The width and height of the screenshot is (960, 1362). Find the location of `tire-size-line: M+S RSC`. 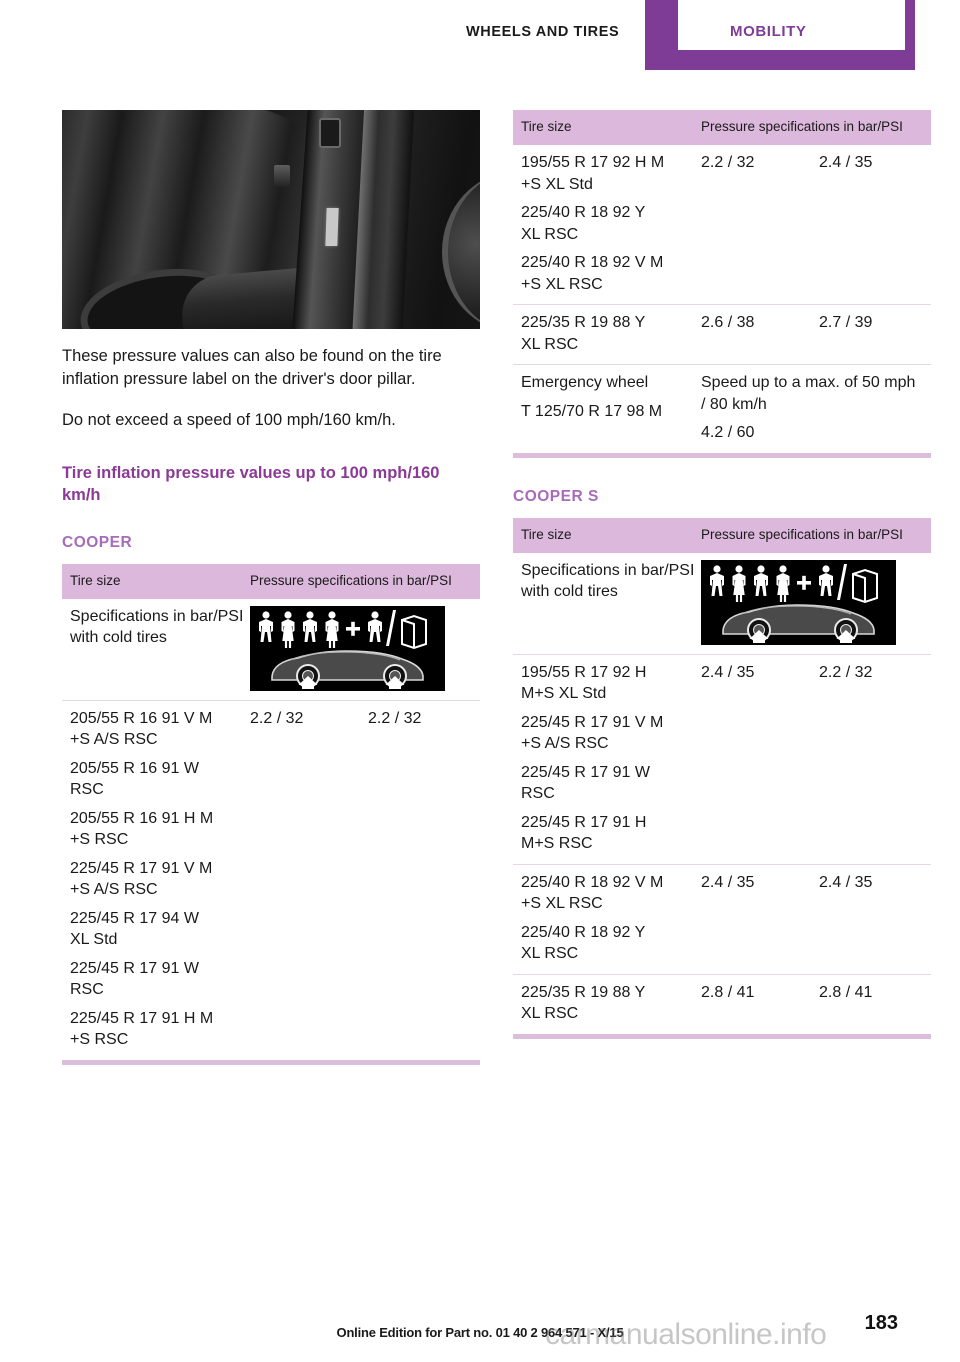

tire-size-line: M+S RSC is located at coordinates (557, 843).